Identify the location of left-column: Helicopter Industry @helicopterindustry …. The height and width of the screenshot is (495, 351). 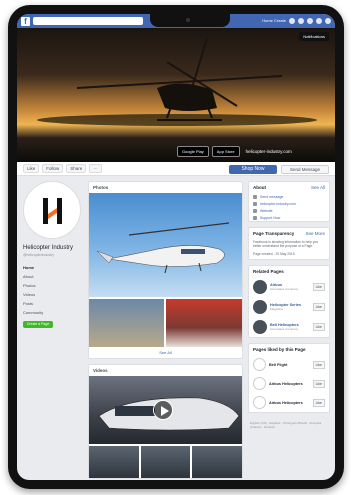
(53, 254).